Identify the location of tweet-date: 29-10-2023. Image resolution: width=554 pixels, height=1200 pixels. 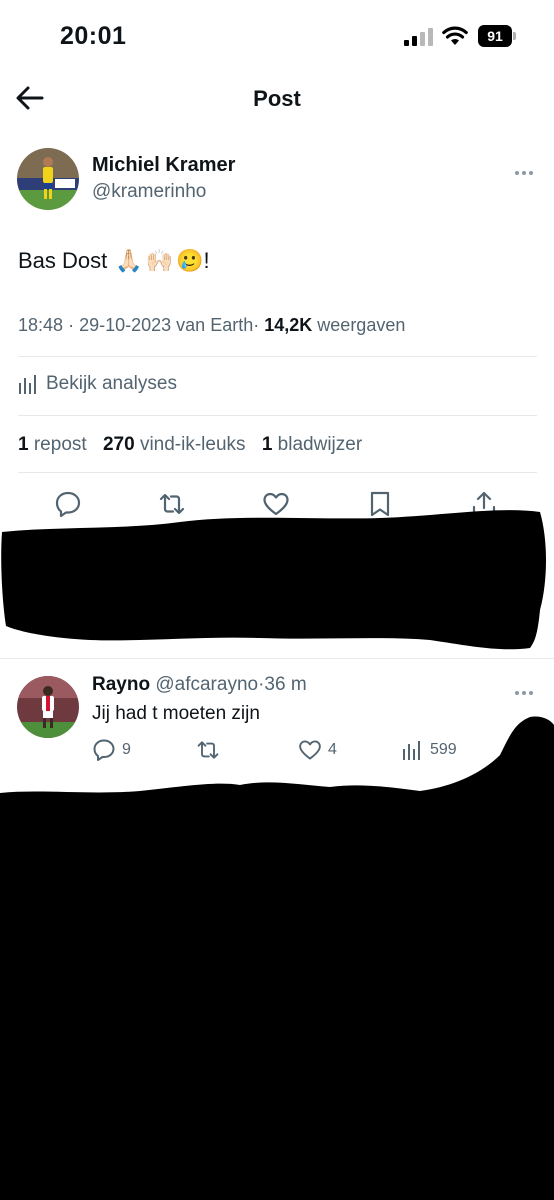
(125, 325).